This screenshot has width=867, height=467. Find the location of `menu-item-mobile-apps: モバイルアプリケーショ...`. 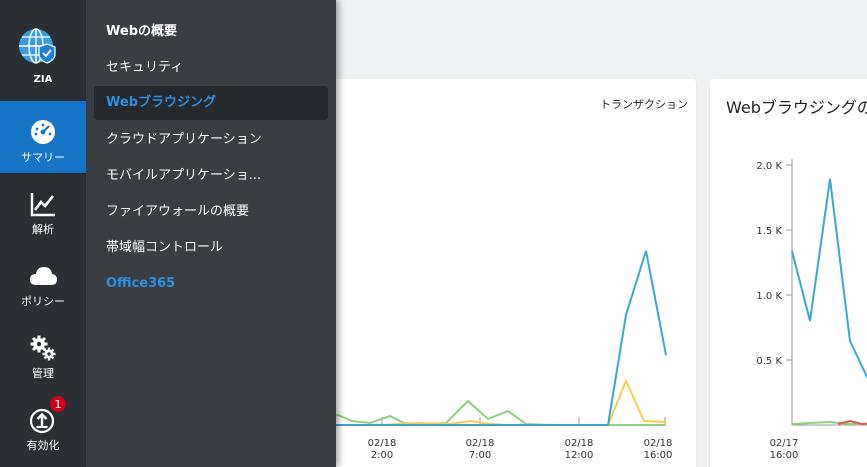

menu-item-mobile-apps: モバイルアプリケーショ... is located at coordinates (211, 176).